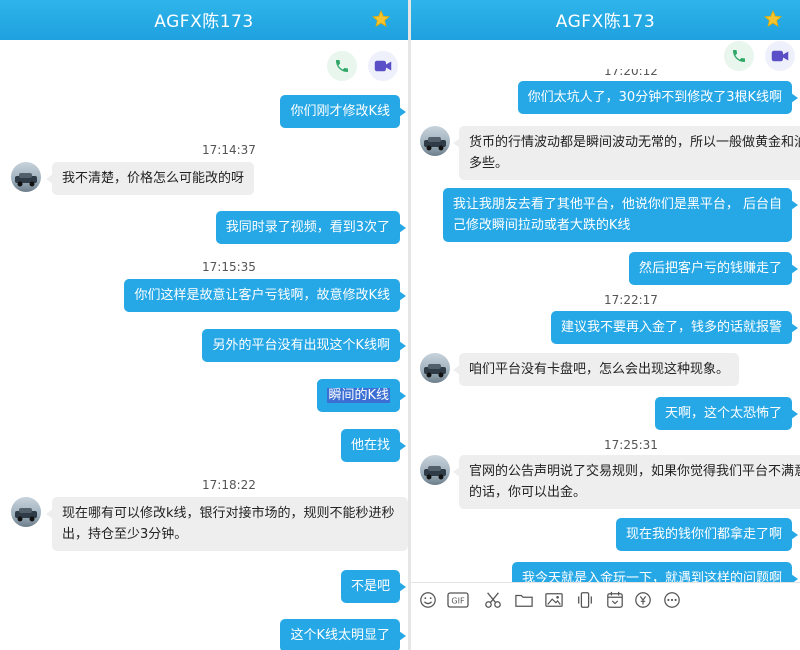 The width and height of the screenshot is (800, 650). I want to click on message-outgoing: 建议我不要再入金了，钱多的话就报警, so click(674, 327).